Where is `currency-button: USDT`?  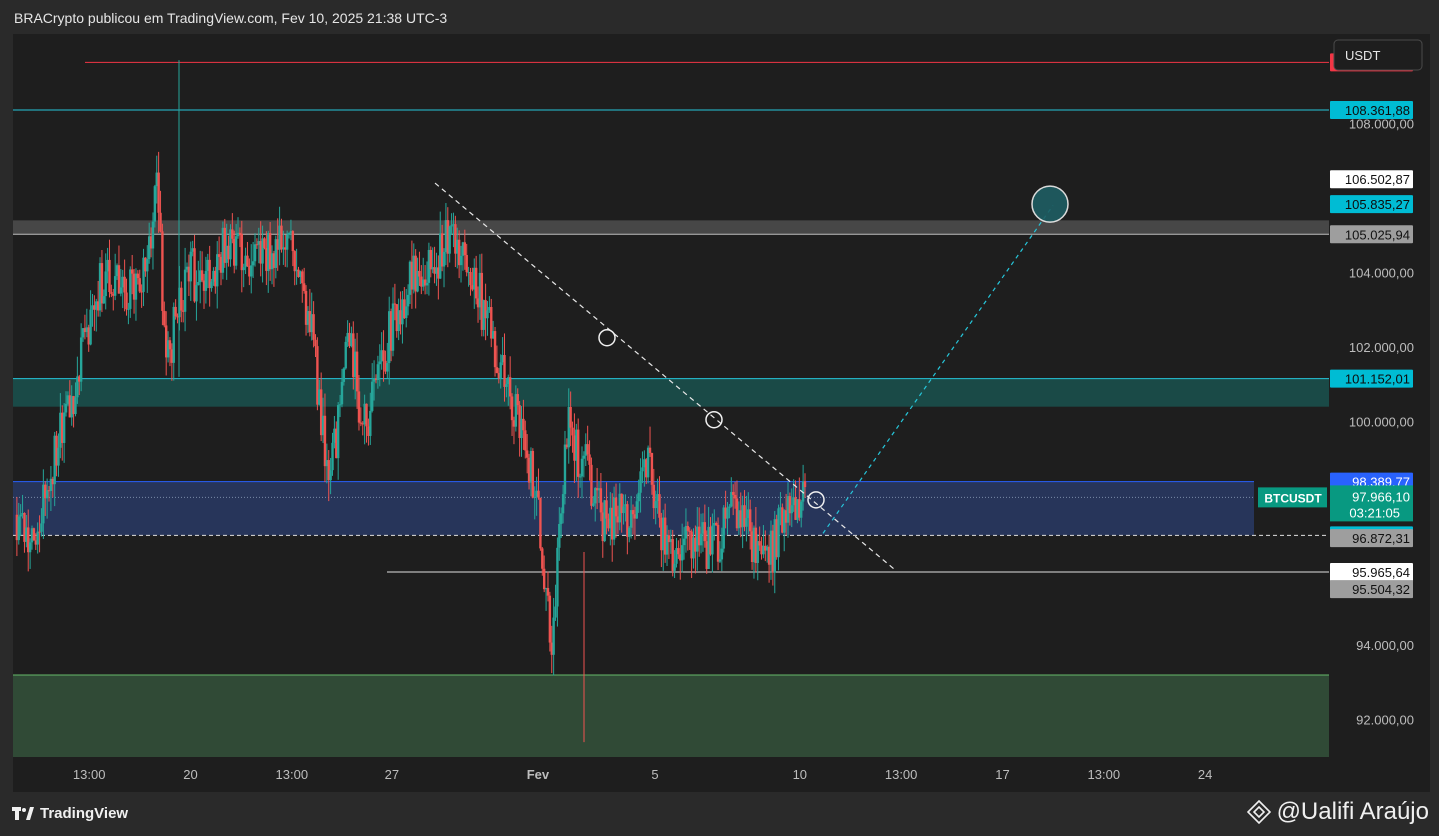 currency-button: USDT is located at coordinates (1378, 55).